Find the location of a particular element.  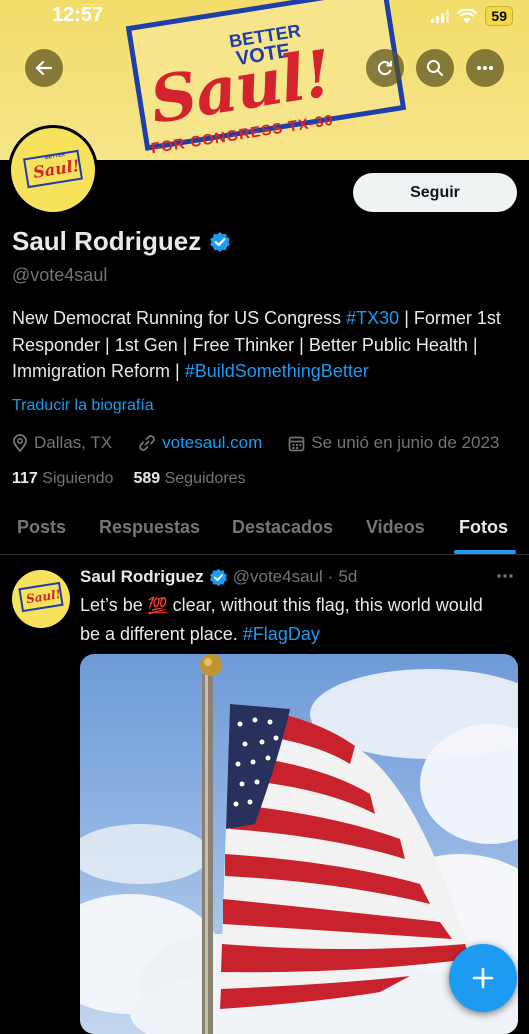

profile-follow-counts: 117 Siguiendo 589 Seguidores is located at coordinates (129, 479).